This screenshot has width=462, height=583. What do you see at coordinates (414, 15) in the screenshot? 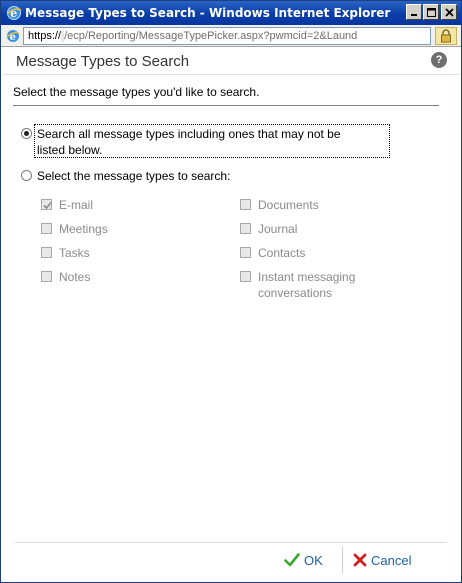
I see `minimize-icon` at bounding box center [414, 15].